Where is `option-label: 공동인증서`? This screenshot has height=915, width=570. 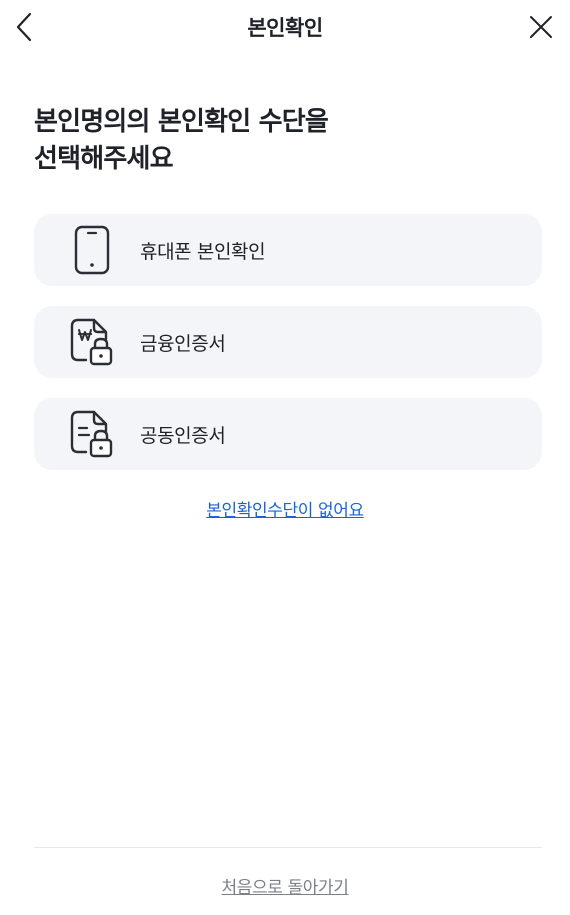
option-label: 공동인증서 is located at coordinates (183, 436).